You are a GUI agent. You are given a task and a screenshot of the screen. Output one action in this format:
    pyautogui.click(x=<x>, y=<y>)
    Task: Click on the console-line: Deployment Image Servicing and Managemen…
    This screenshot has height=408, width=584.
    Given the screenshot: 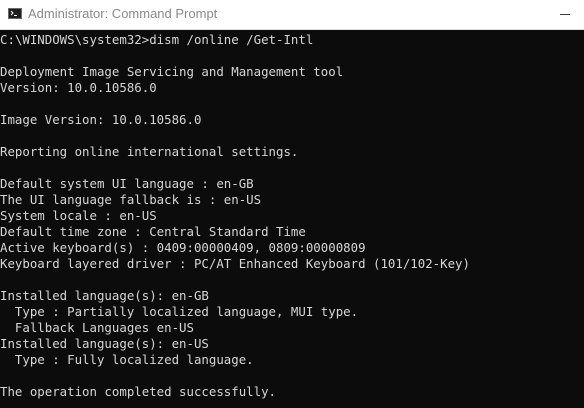 What is the action you would take?
    pyautogui.click(x=172, y=71)
    